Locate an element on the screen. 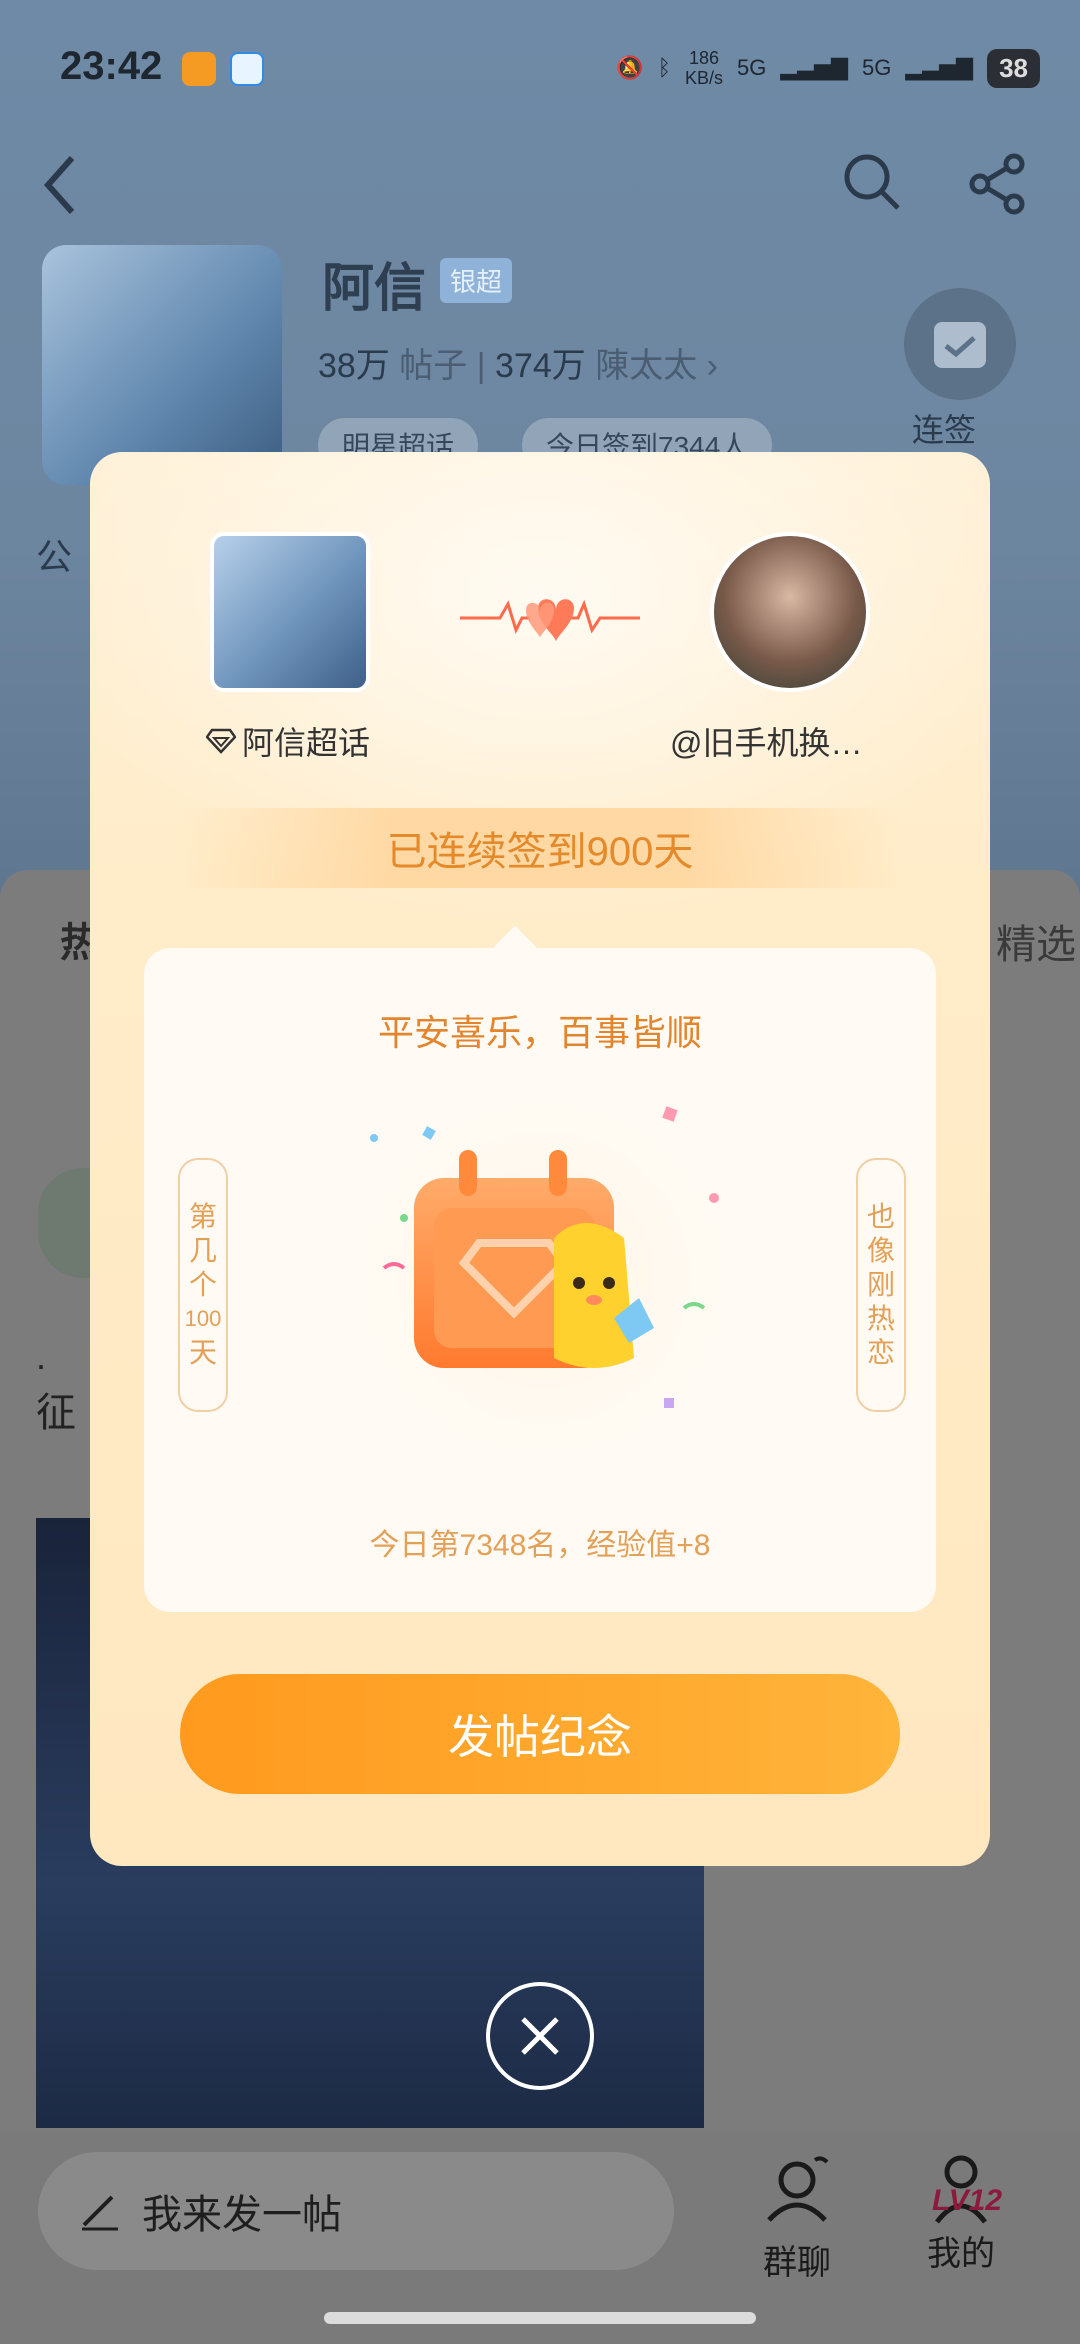 Image resolution: width=1080 pixels, height=2344 pixels. notice-label: 公 is located at coordinates (54, 556).